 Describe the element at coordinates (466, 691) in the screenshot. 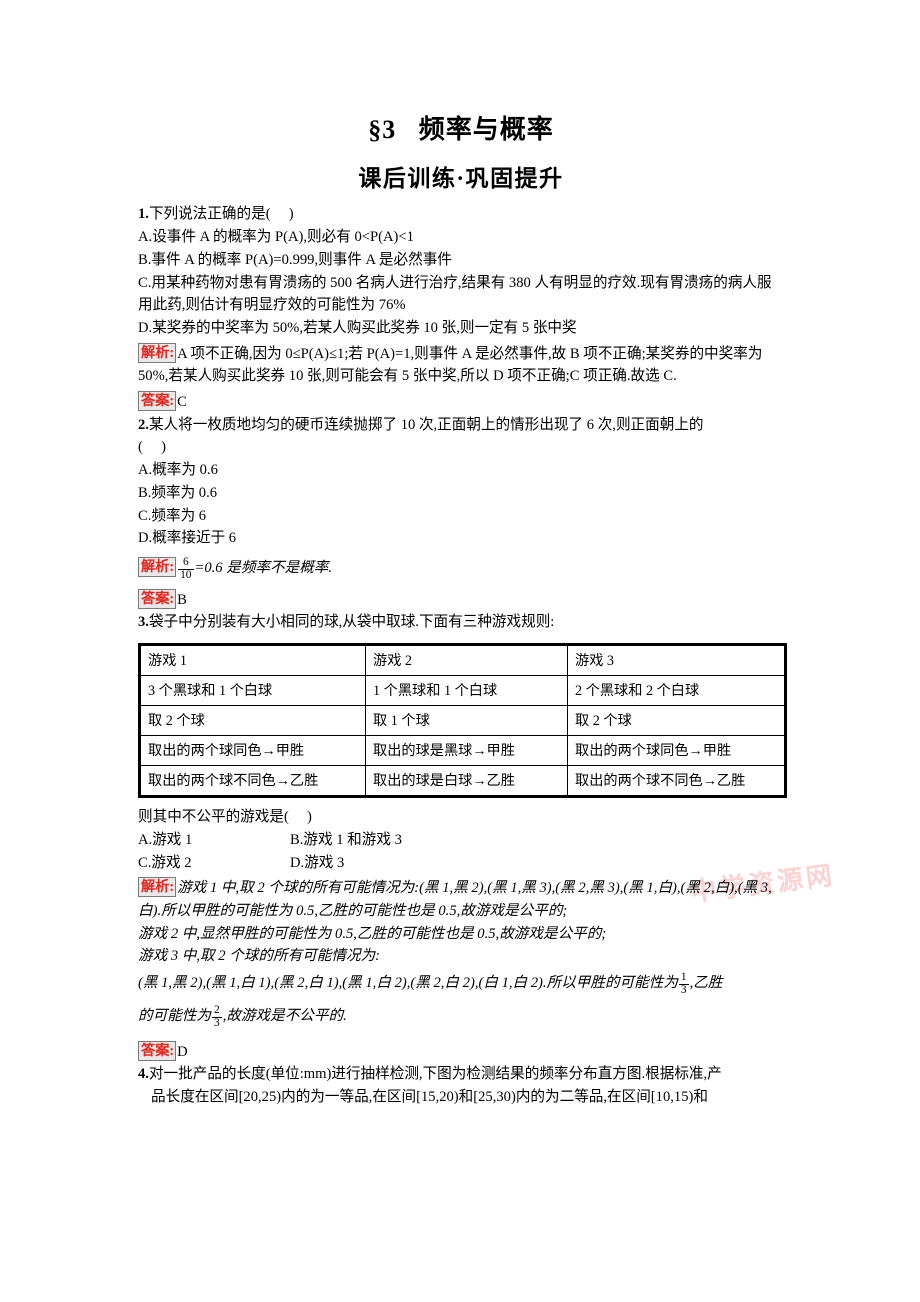

I see `table-cell: 1 个黑球和 1 个白球` at that location.